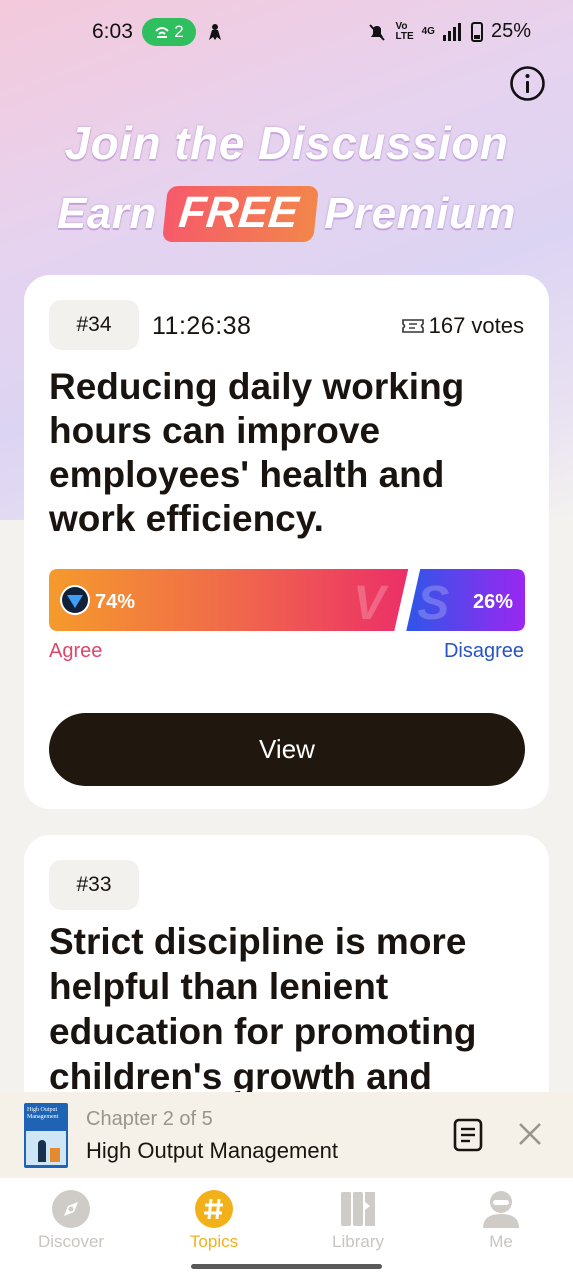  I want to click on agree-percent: 74%, so click(115, 602).